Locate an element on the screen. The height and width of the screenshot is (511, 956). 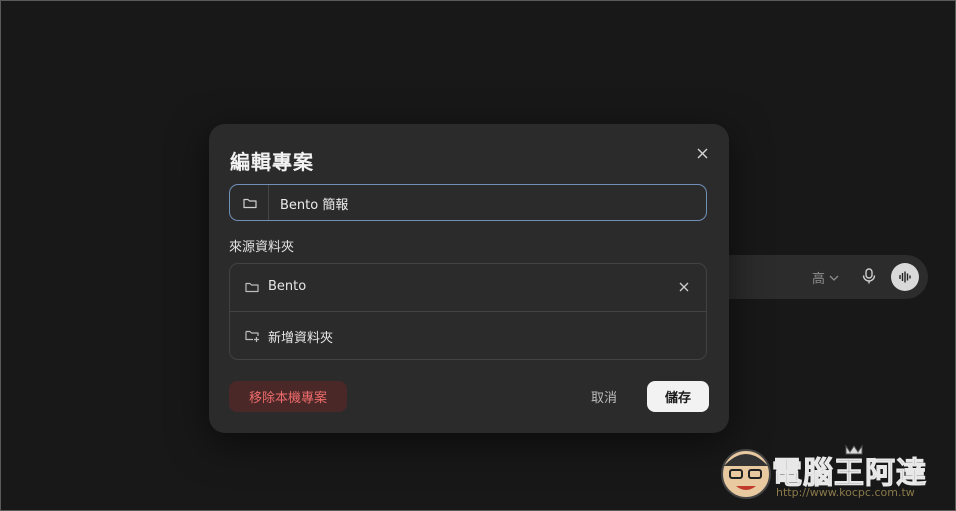
model-selector: 高 is located at coordinates (825, 277).